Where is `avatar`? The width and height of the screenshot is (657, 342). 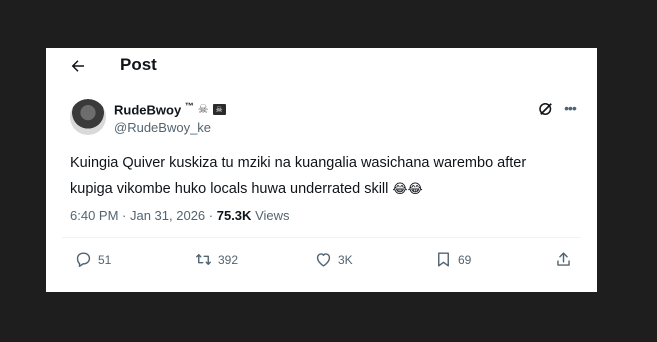 avatar is located at coordinates (88, 117).